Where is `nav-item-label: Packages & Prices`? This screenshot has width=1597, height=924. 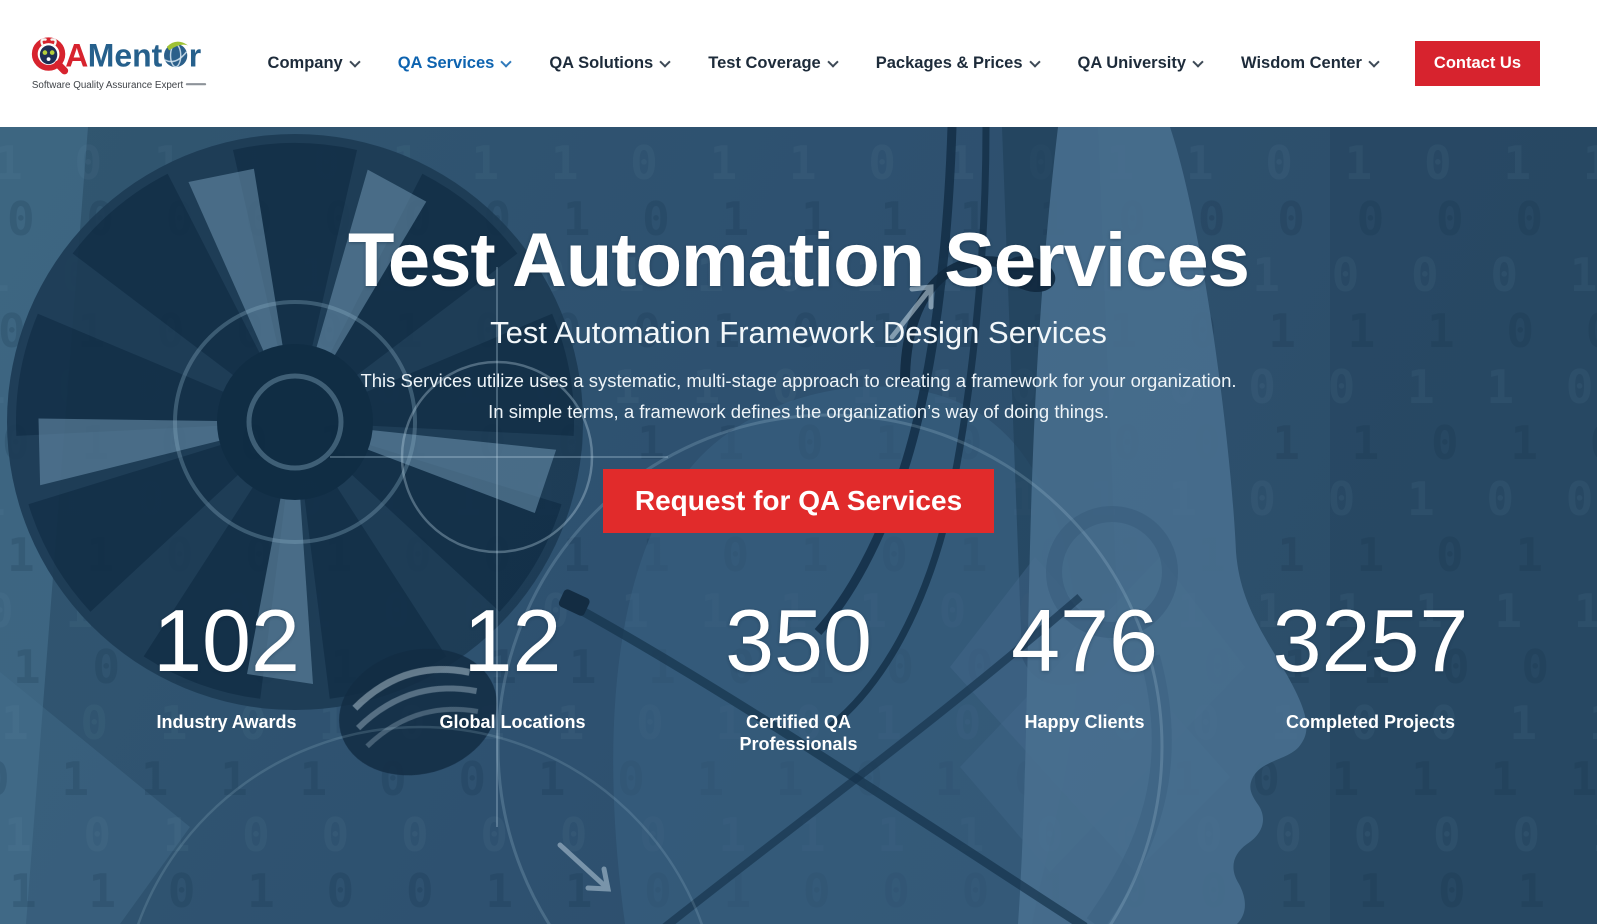
nav-item-label: Packages & Prices is located at coordinates (949, 63).